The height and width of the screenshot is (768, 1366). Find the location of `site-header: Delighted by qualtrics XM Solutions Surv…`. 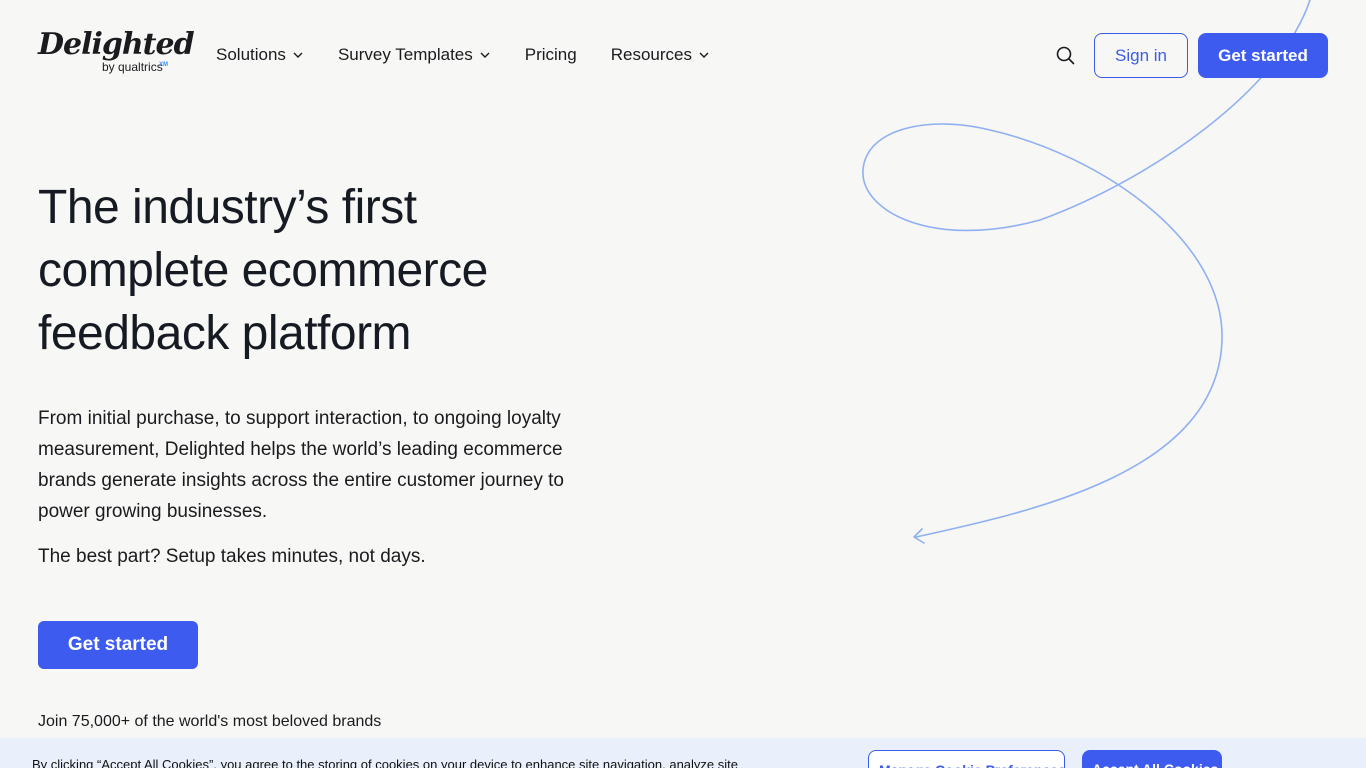

site-header: Delighted by qualtrics XM Solutions Surv… is located at coordinates (683, 55).